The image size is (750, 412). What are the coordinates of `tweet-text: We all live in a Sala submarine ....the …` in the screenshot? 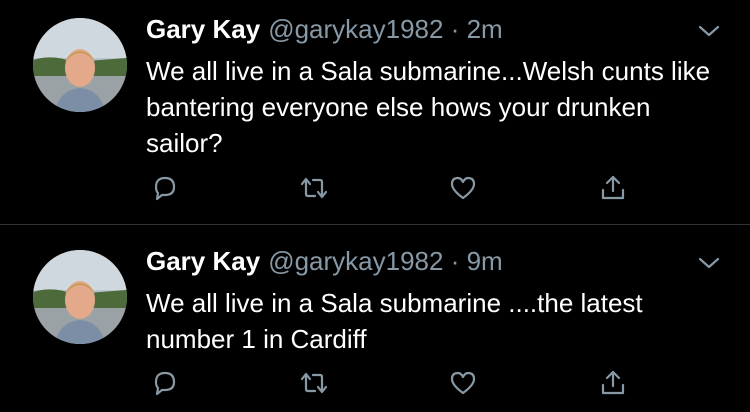 It's located at (394, 321).